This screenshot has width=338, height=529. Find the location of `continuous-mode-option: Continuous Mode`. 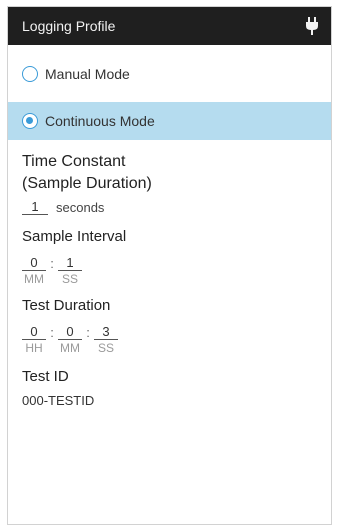

continuous-mode-option: Continuous Mode is located at coordinates (169, 121).